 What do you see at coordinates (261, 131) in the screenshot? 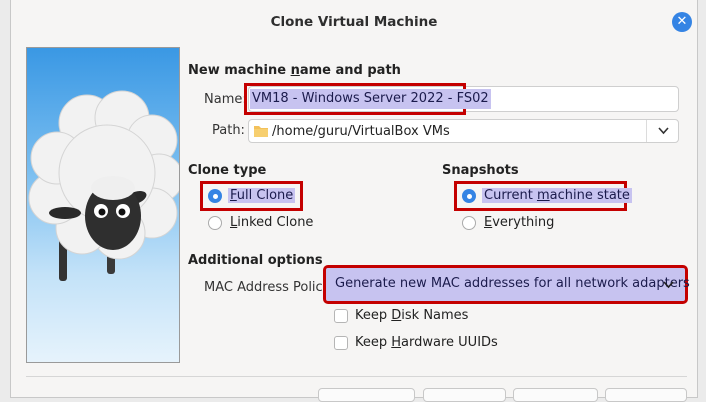
I see `folder-icon` at bounding box center [261, 131].